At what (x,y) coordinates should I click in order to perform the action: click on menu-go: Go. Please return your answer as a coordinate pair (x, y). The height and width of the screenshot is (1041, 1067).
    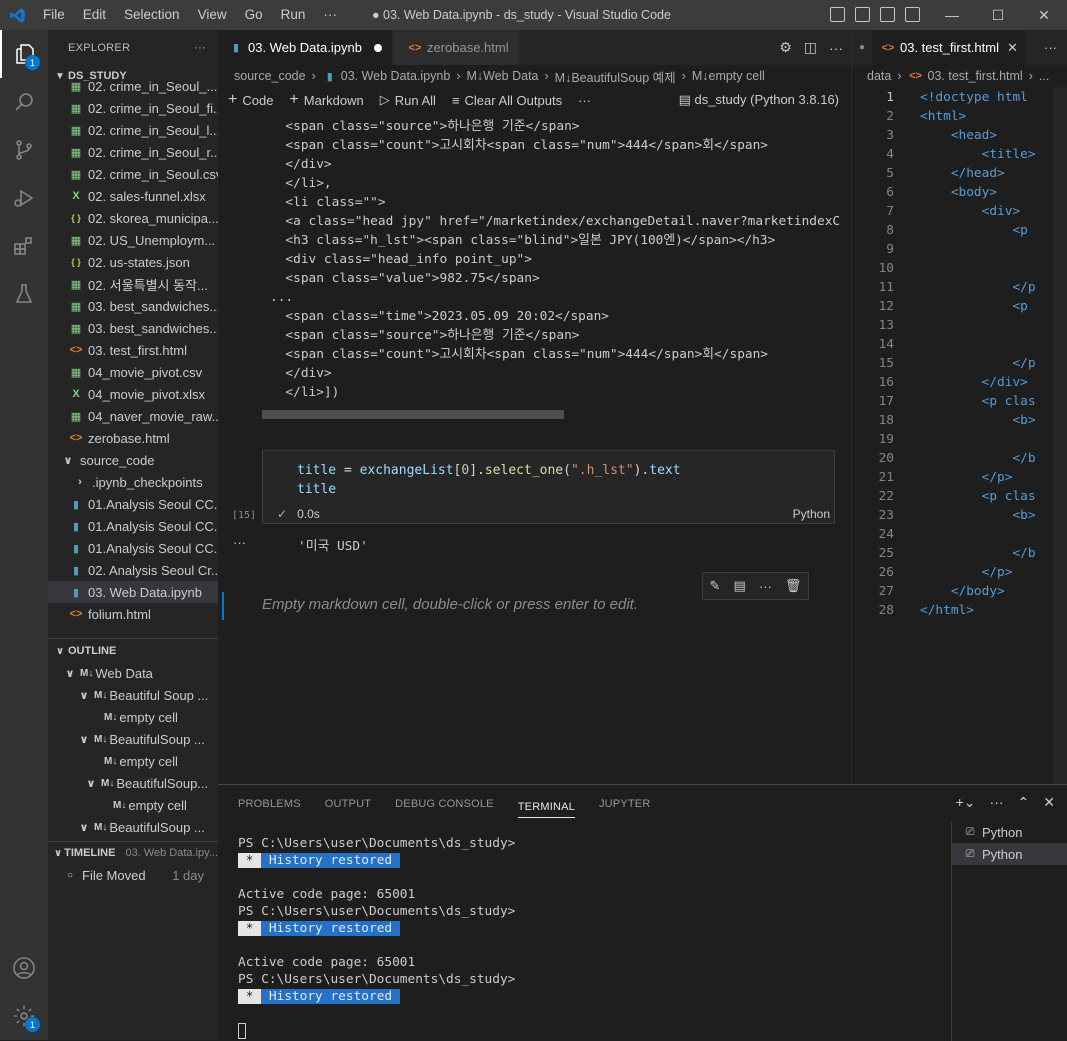
    Looking at the image, I should click on (254, 15).